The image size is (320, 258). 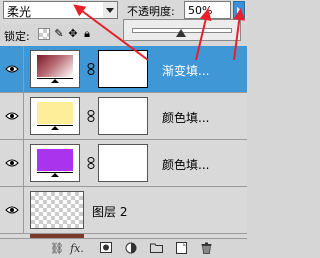 I want to click on add-mask-icon, so click(x=106, y=248).